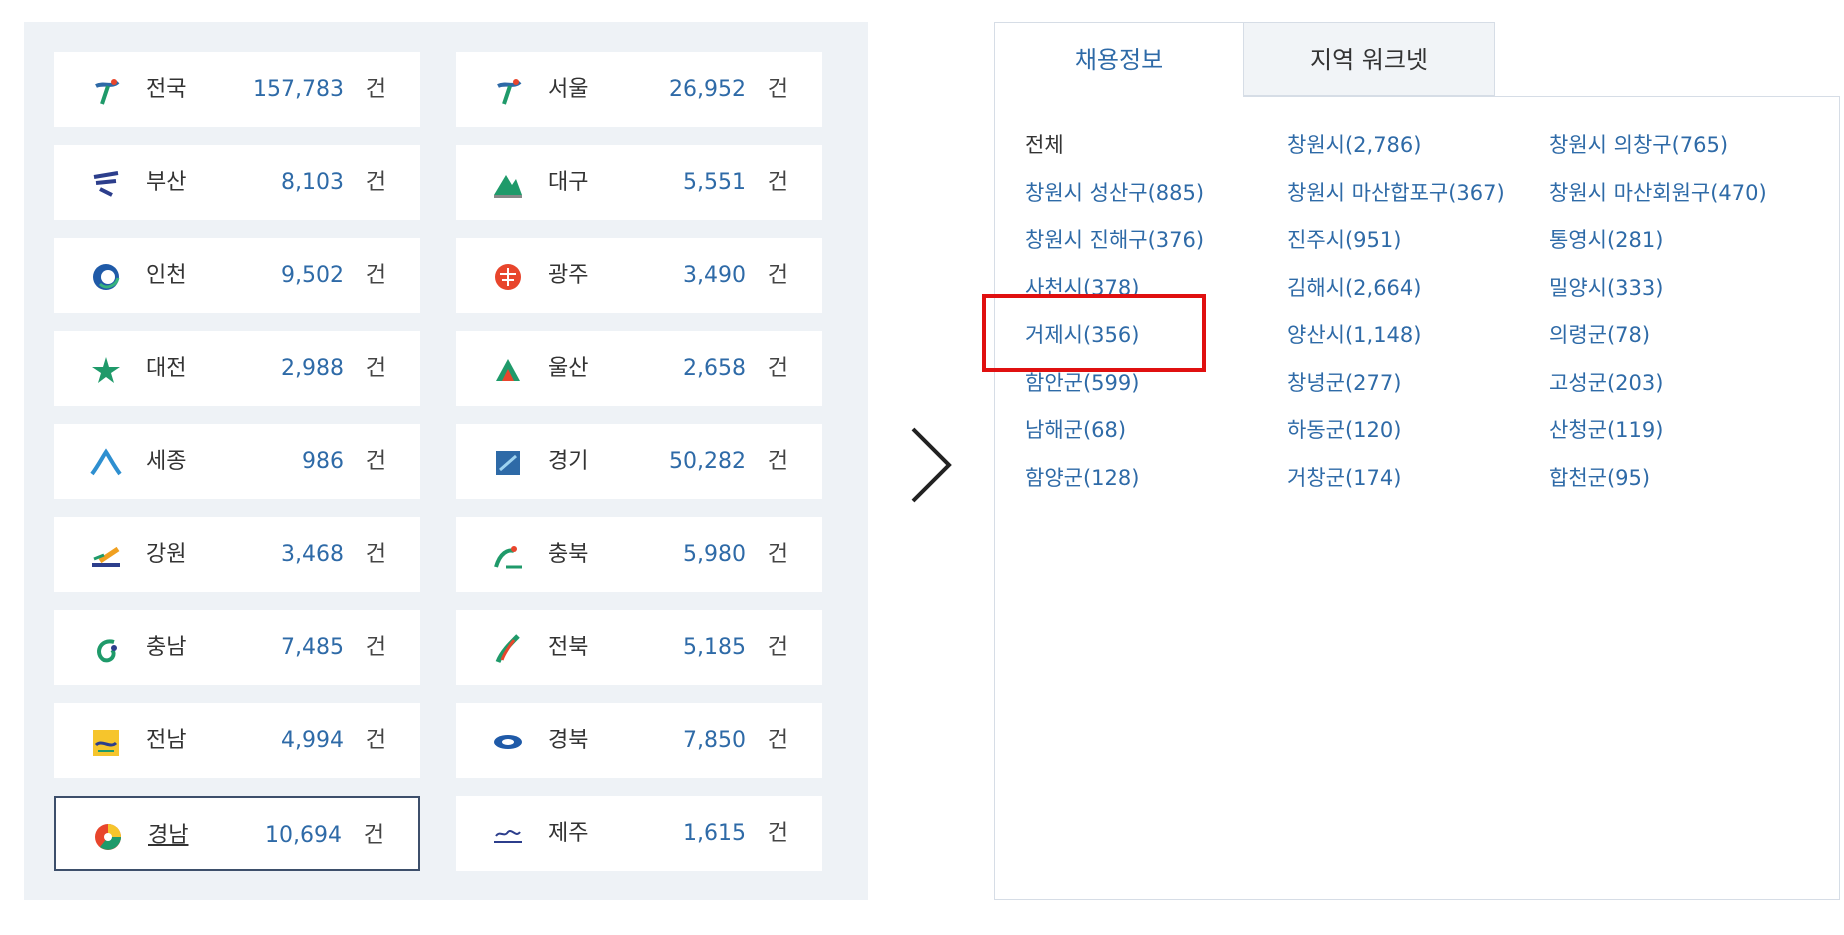 This screenshot has height=935, width=1844. Describe the element at coordinates (237, 833) in the screenshot. I see `region-card-17: 경남 10,694 건` at that location.